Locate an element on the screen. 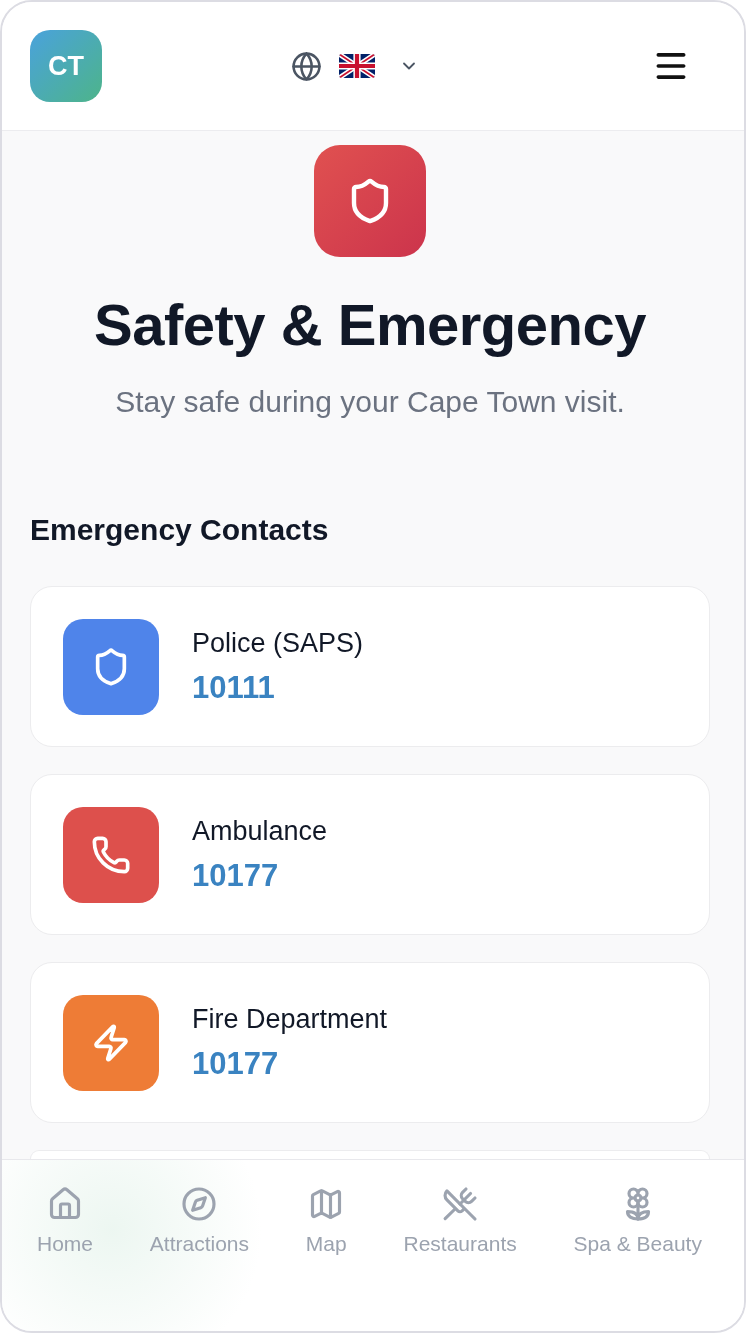 Image resolution: width=746 pixels, height=1333 pixels. page-subtitle: Stay safe during your Cape Town visit. is located at coordinates (370, 402).